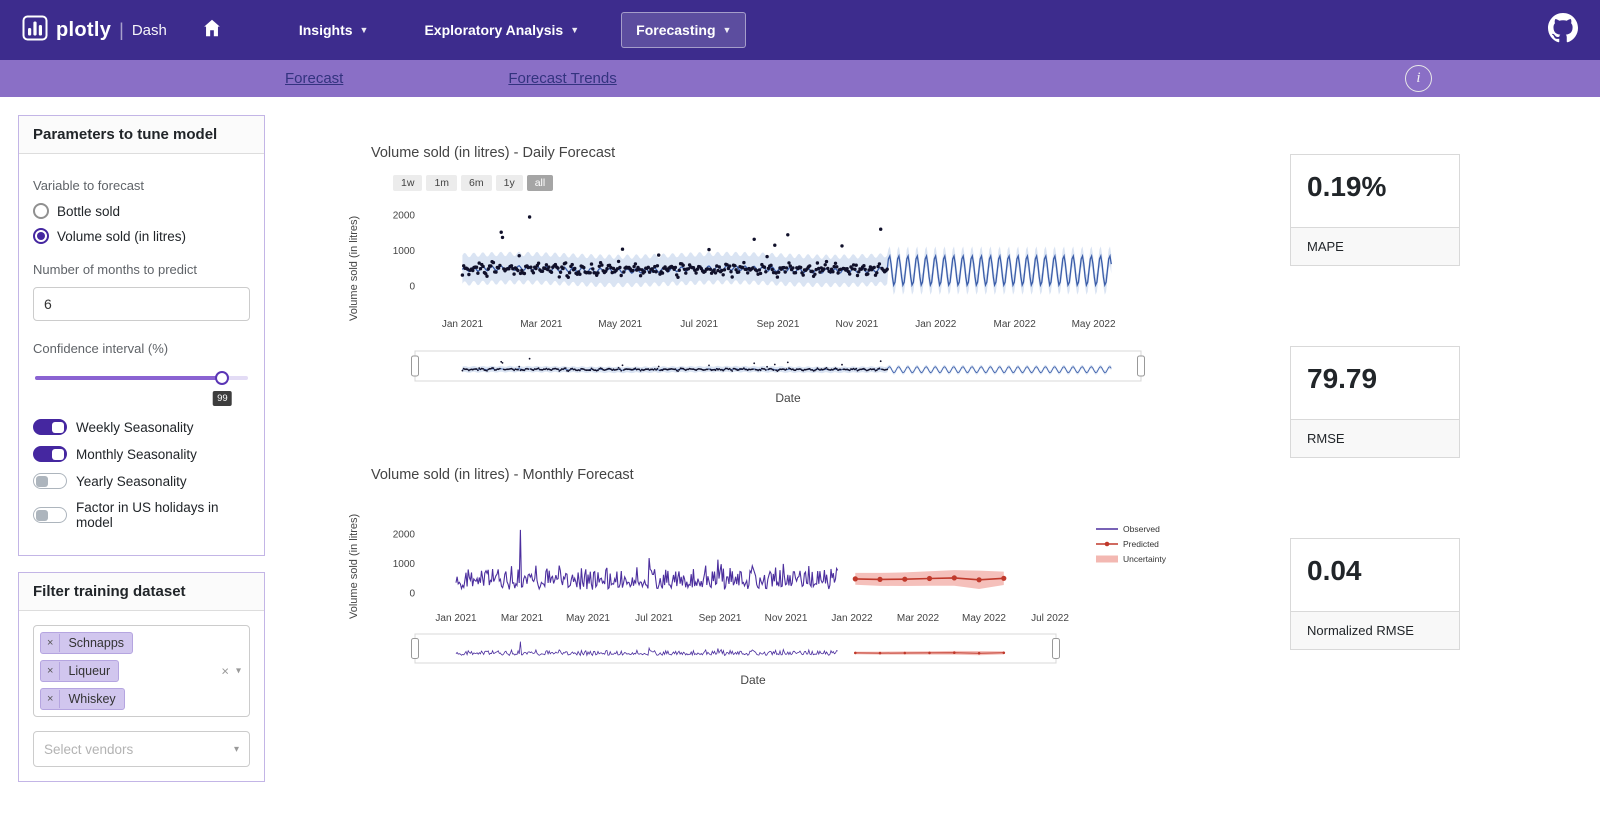  What do you see at coordinates (141, 389) in the screenshot?
I see `confidence-slider: 99` at bounding box center [141, 389].